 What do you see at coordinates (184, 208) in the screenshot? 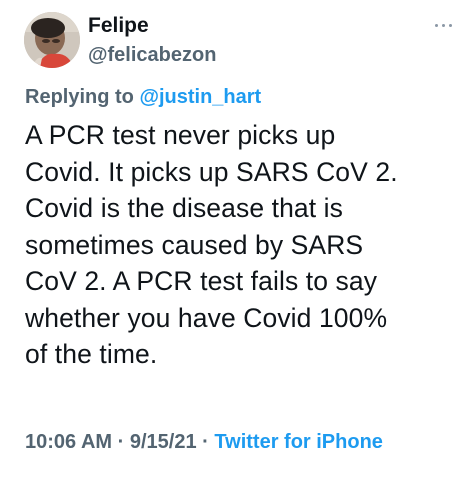
I see `tweet-text-line: Covid is the disease that is` at bounding box center [184, 208].